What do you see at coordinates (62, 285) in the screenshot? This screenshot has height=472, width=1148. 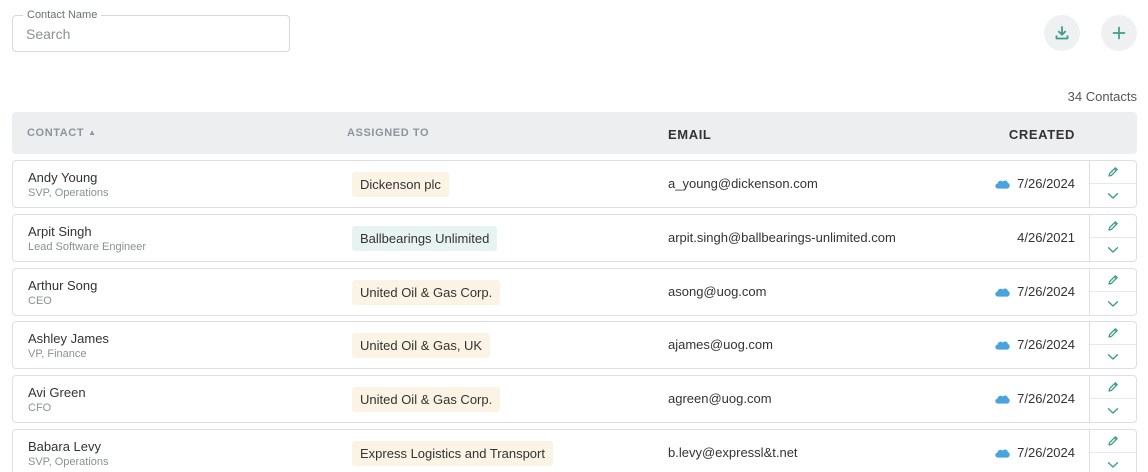 I see `contact-name: Arthur Song` at bounding box center [62, 285].